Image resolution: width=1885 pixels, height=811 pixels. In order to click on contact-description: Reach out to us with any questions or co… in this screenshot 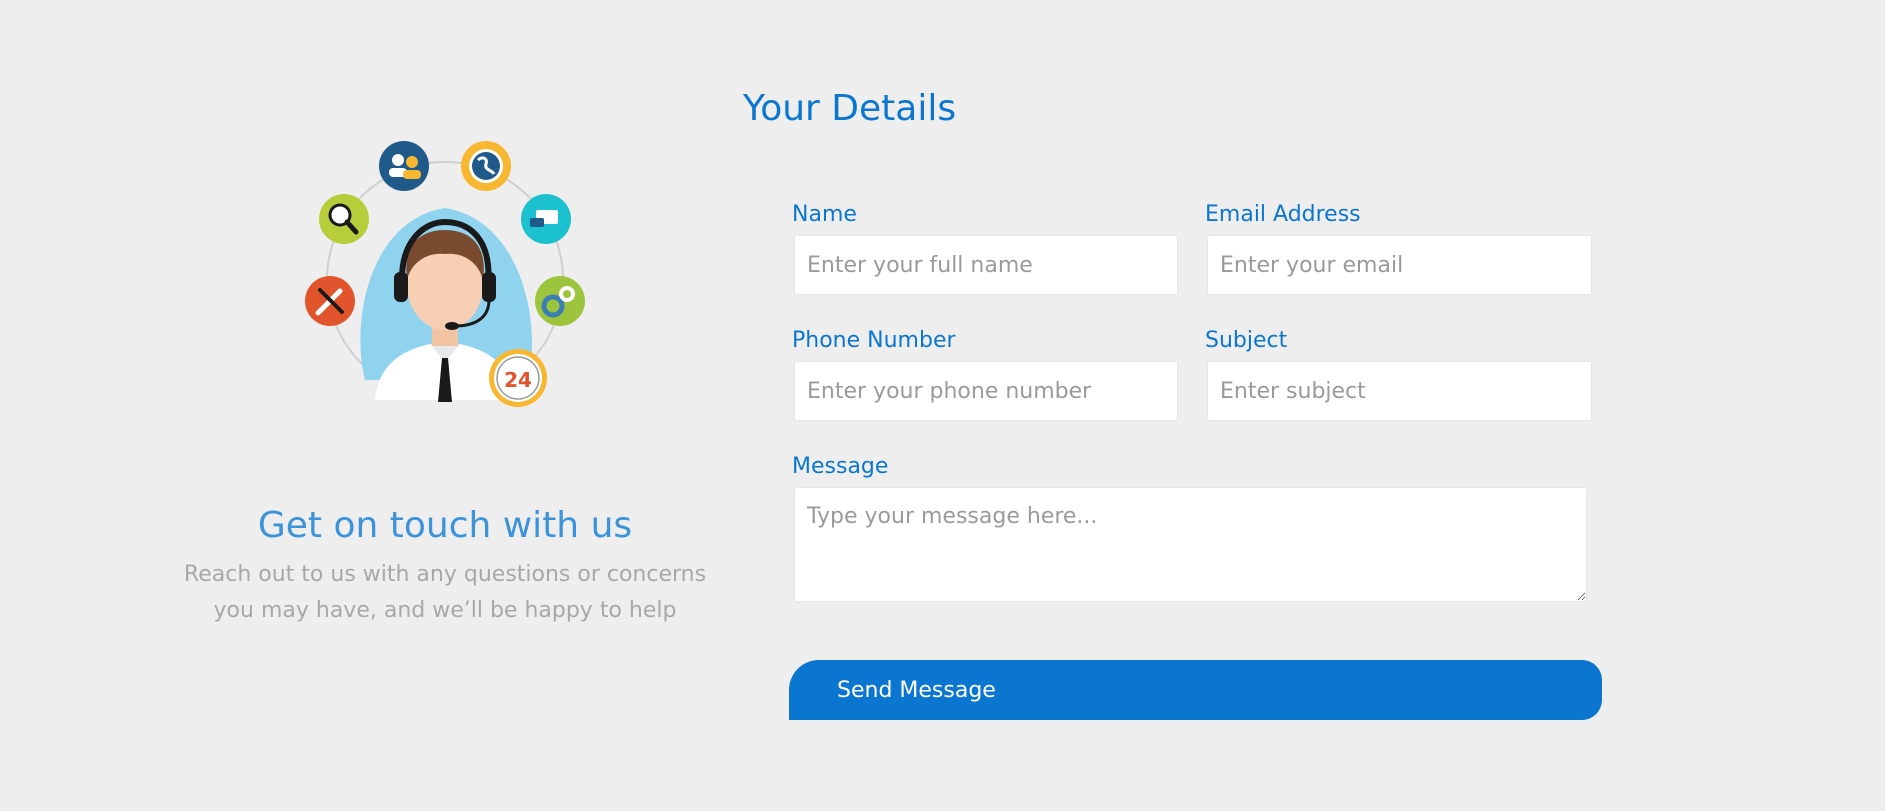, I will do `click(445, 593)`.